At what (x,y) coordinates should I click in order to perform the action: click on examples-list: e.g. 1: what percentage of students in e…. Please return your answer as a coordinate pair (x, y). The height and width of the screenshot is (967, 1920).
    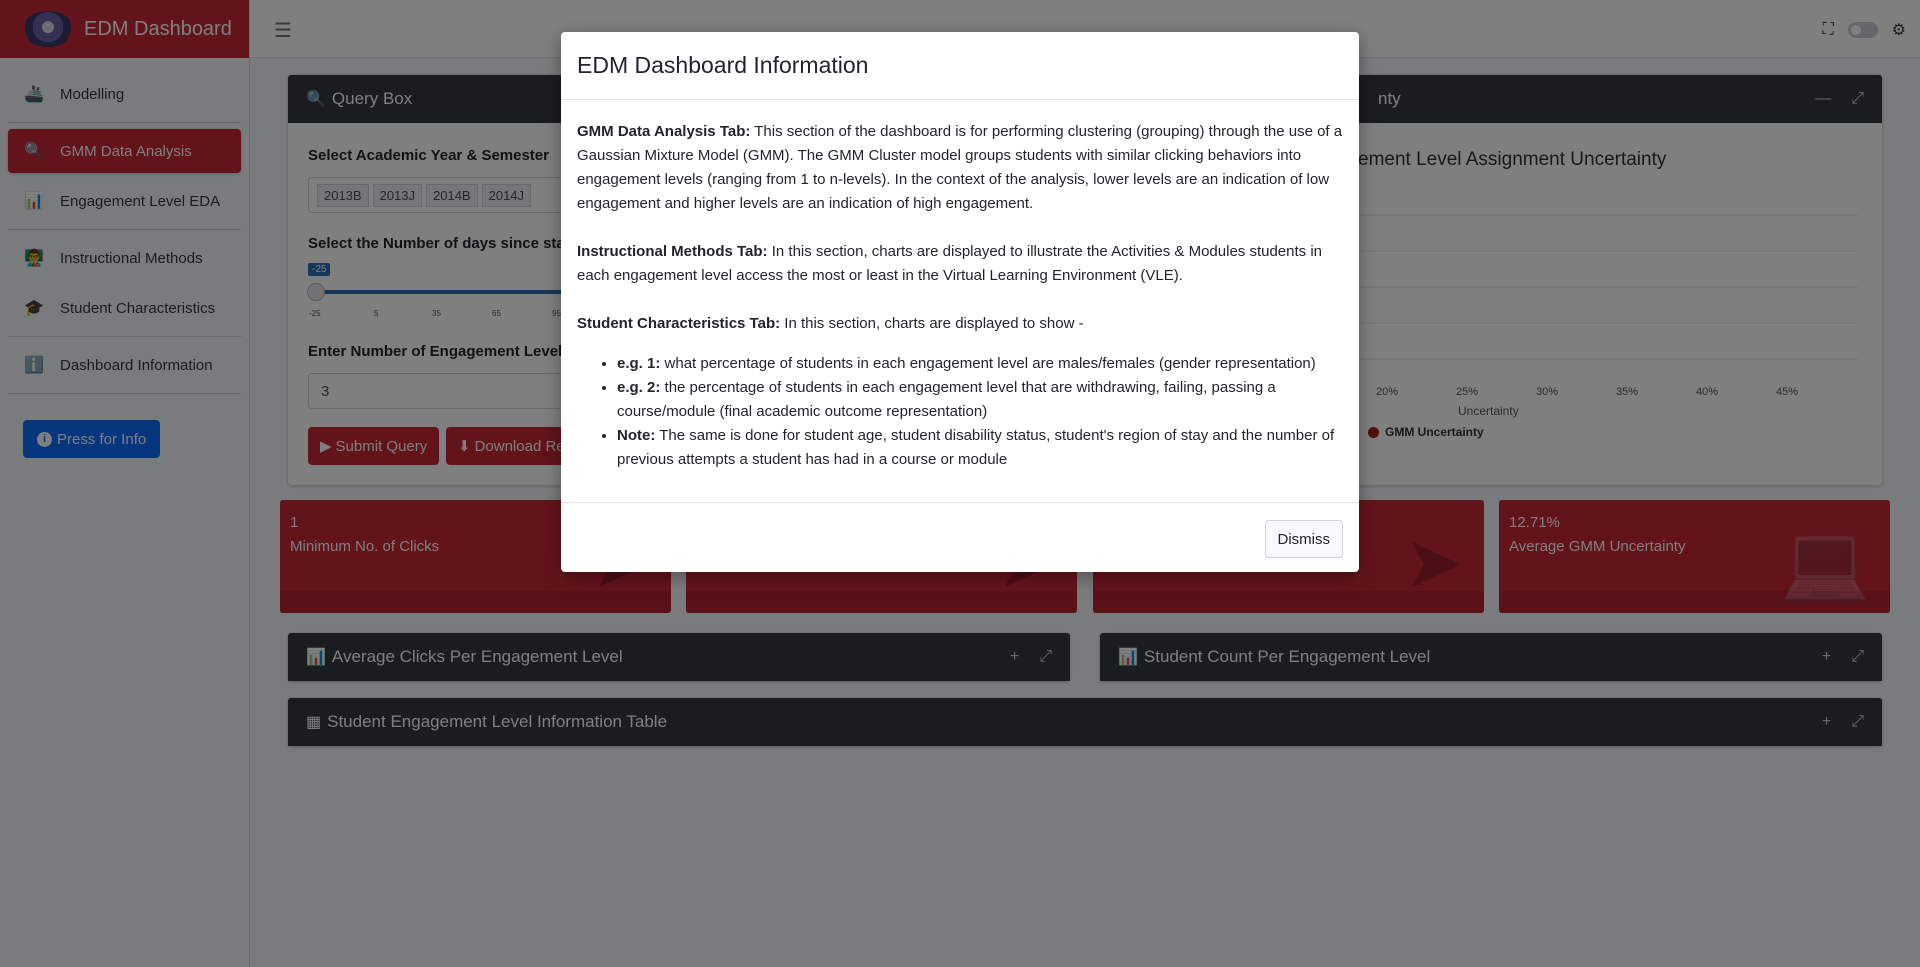
    Looking at the image, I should click on (980, 412).